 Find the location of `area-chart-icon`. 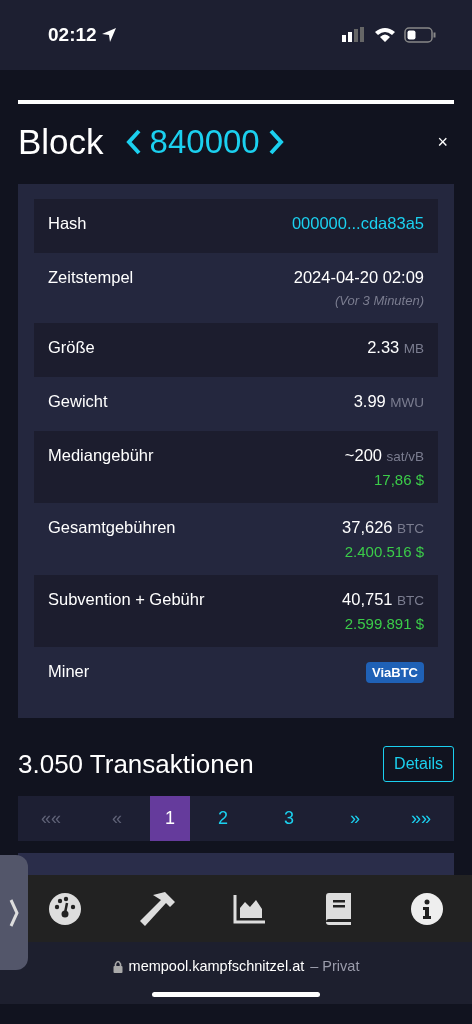

area-chart-icon is located at coordinates (249, 908).